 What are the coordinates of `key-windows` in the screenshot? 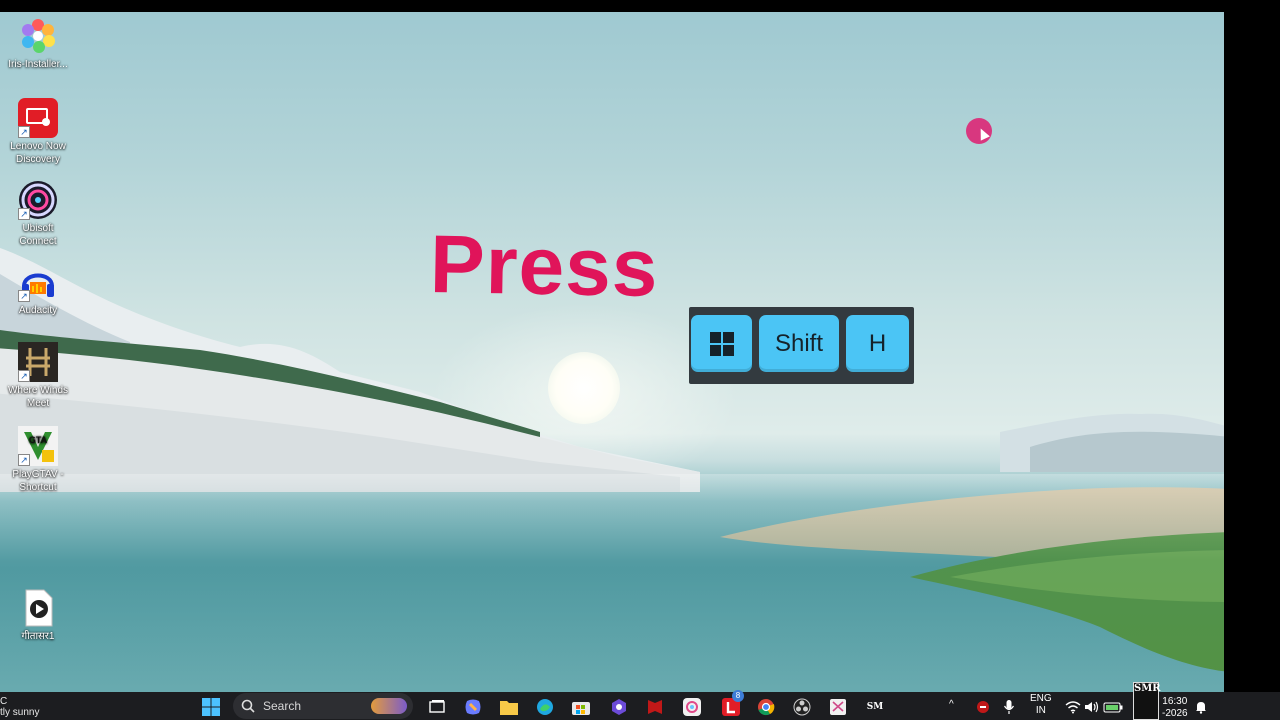 It's located at (721, 343).